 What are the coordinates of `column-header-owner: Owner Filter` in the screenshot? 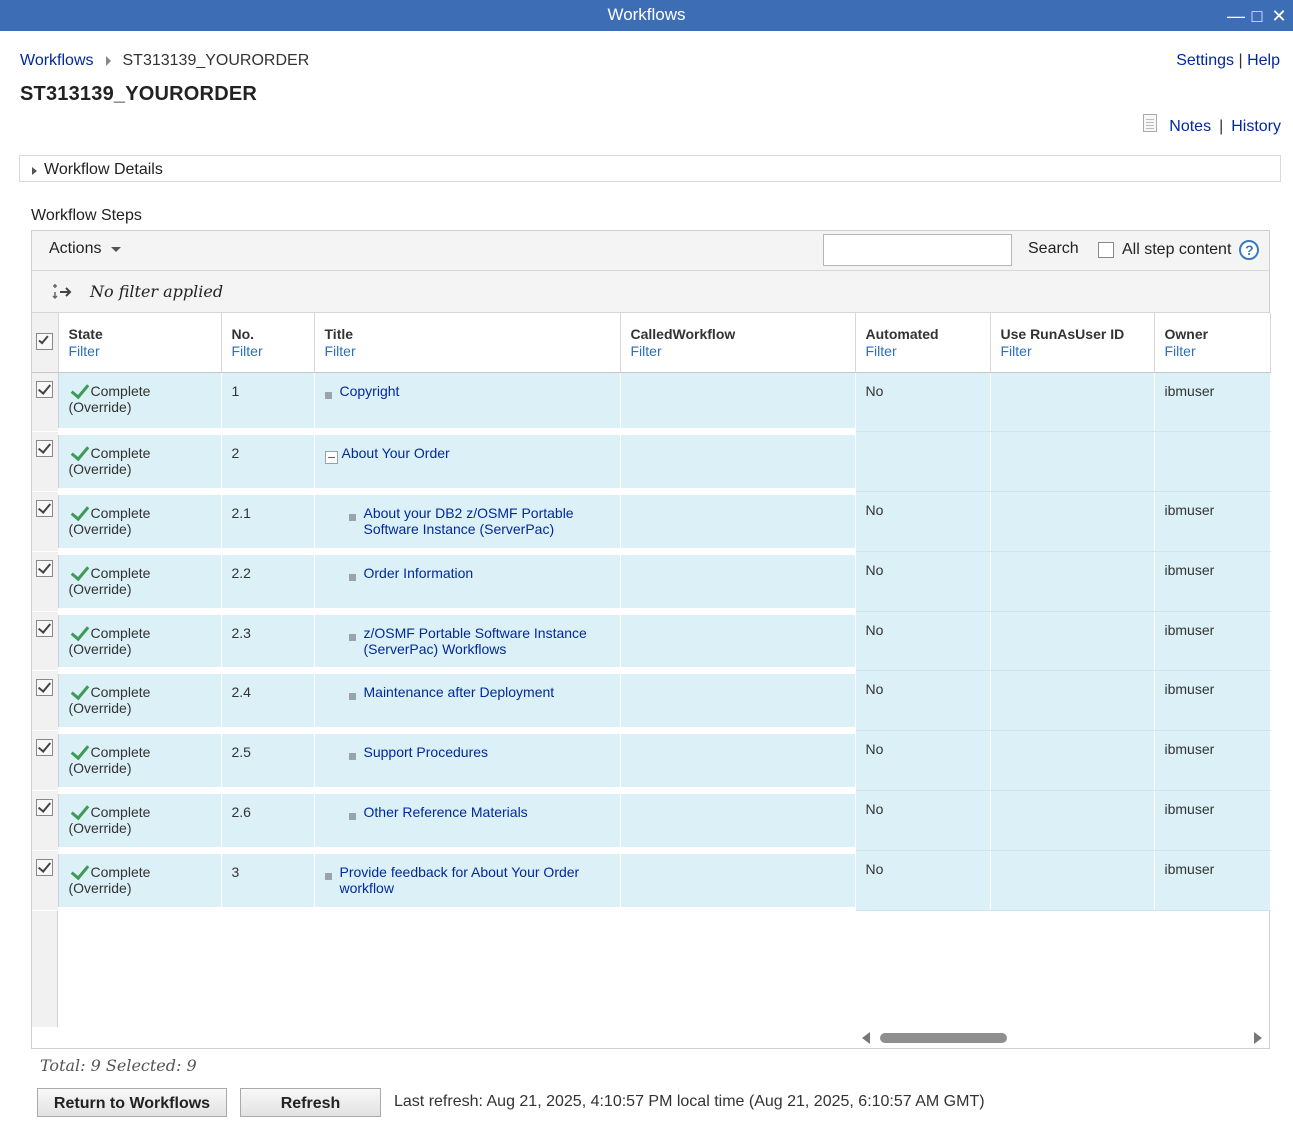 It's located at (1212, 343).